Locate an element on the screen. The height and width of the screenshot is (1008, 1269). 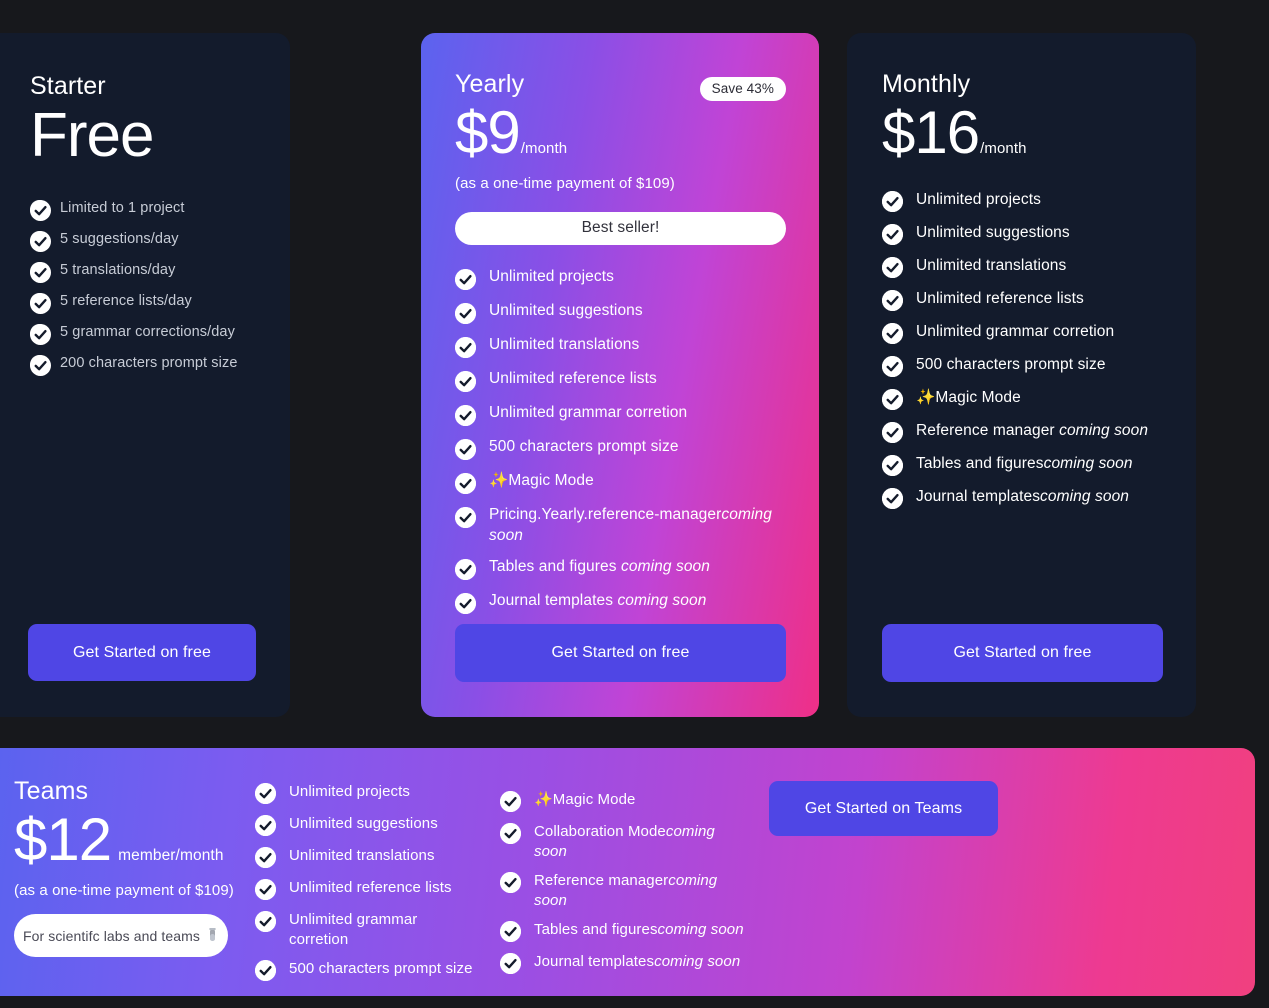
feature-item: 5 reference lists/day is located at coordinates (160, 303).